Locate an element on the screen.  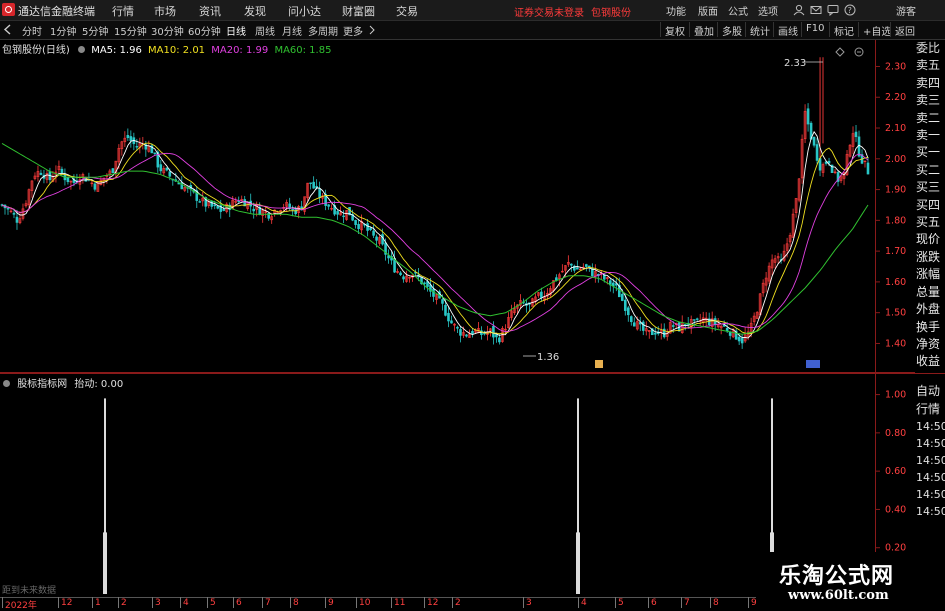
date-label: 1 is located at coordinates (98, 603).